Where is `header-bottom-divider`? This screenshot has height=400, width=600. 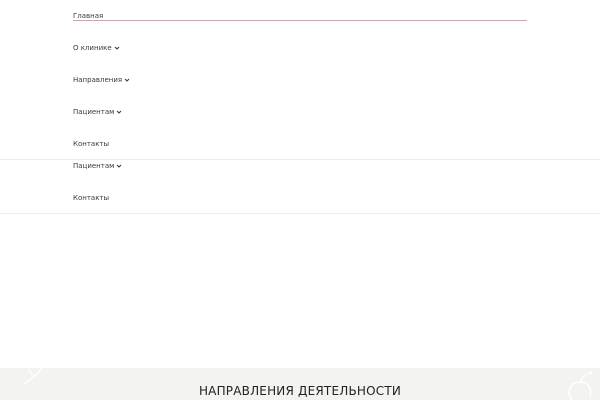 header-bottom-divider is located at coordinates (300, 213).